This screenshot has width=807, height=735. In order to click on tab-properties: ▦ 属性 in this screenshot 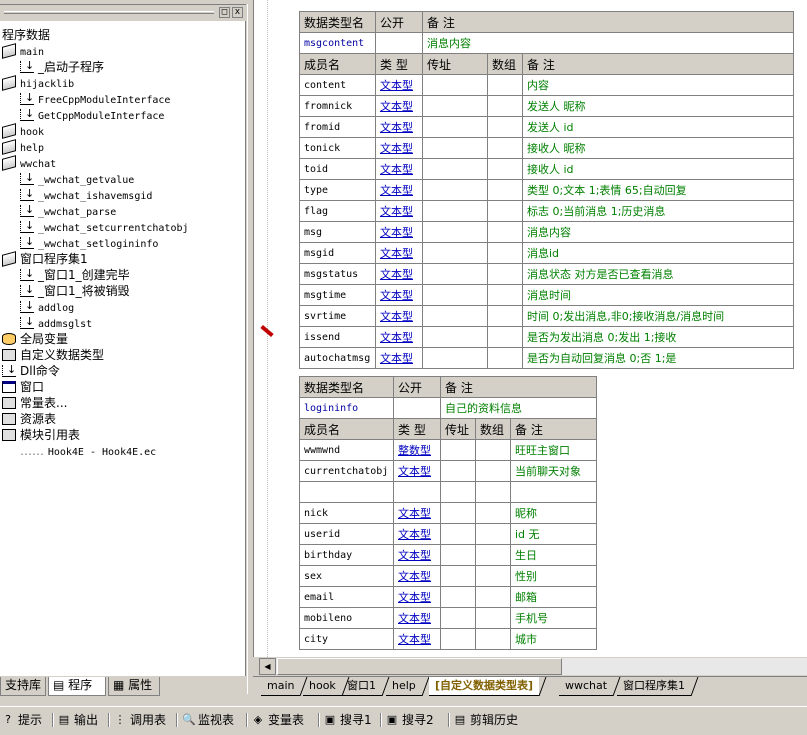, I will do `click(134, 686)`.